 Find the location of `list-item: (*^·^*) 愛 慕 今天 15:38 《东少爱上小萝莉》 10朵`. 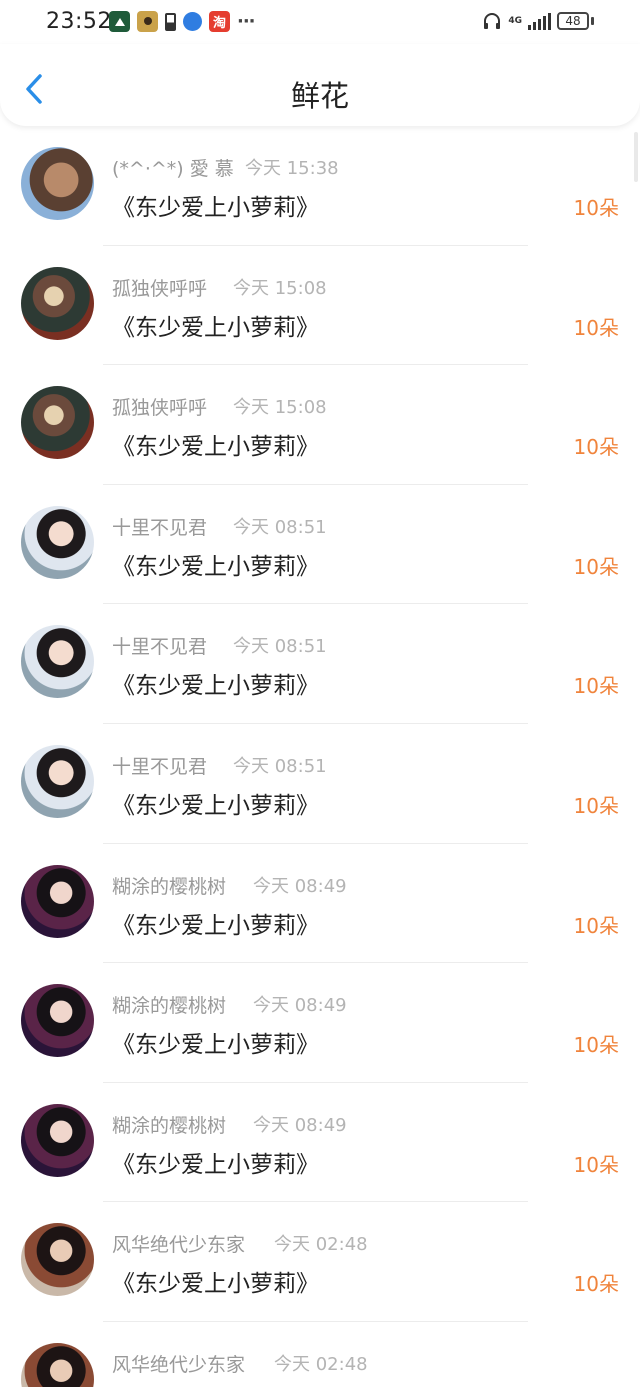

list-item: (*^·^*) 愛 慕 今天 15:38 《东少爱上小萝莉》 10朵 is located at coordinates (320, 186).